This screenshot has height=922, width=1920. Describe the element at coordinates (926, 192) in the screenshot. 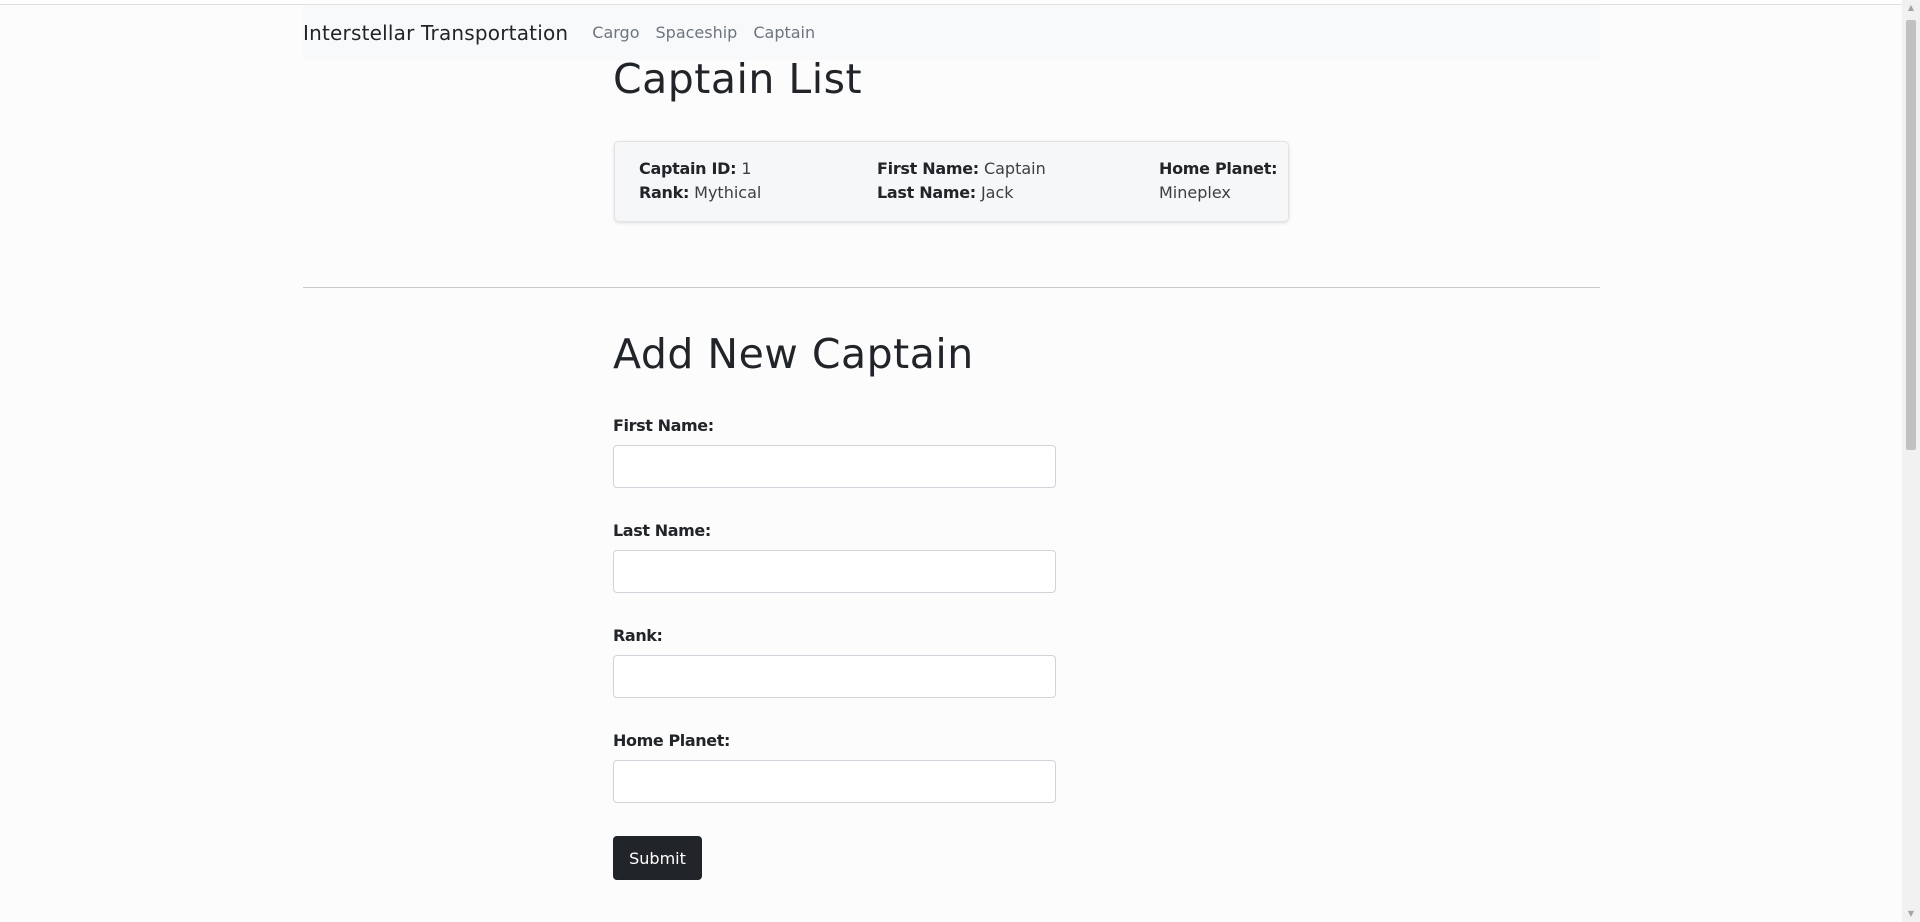

I see `captain-last-name-label: Last Name:` at that location.